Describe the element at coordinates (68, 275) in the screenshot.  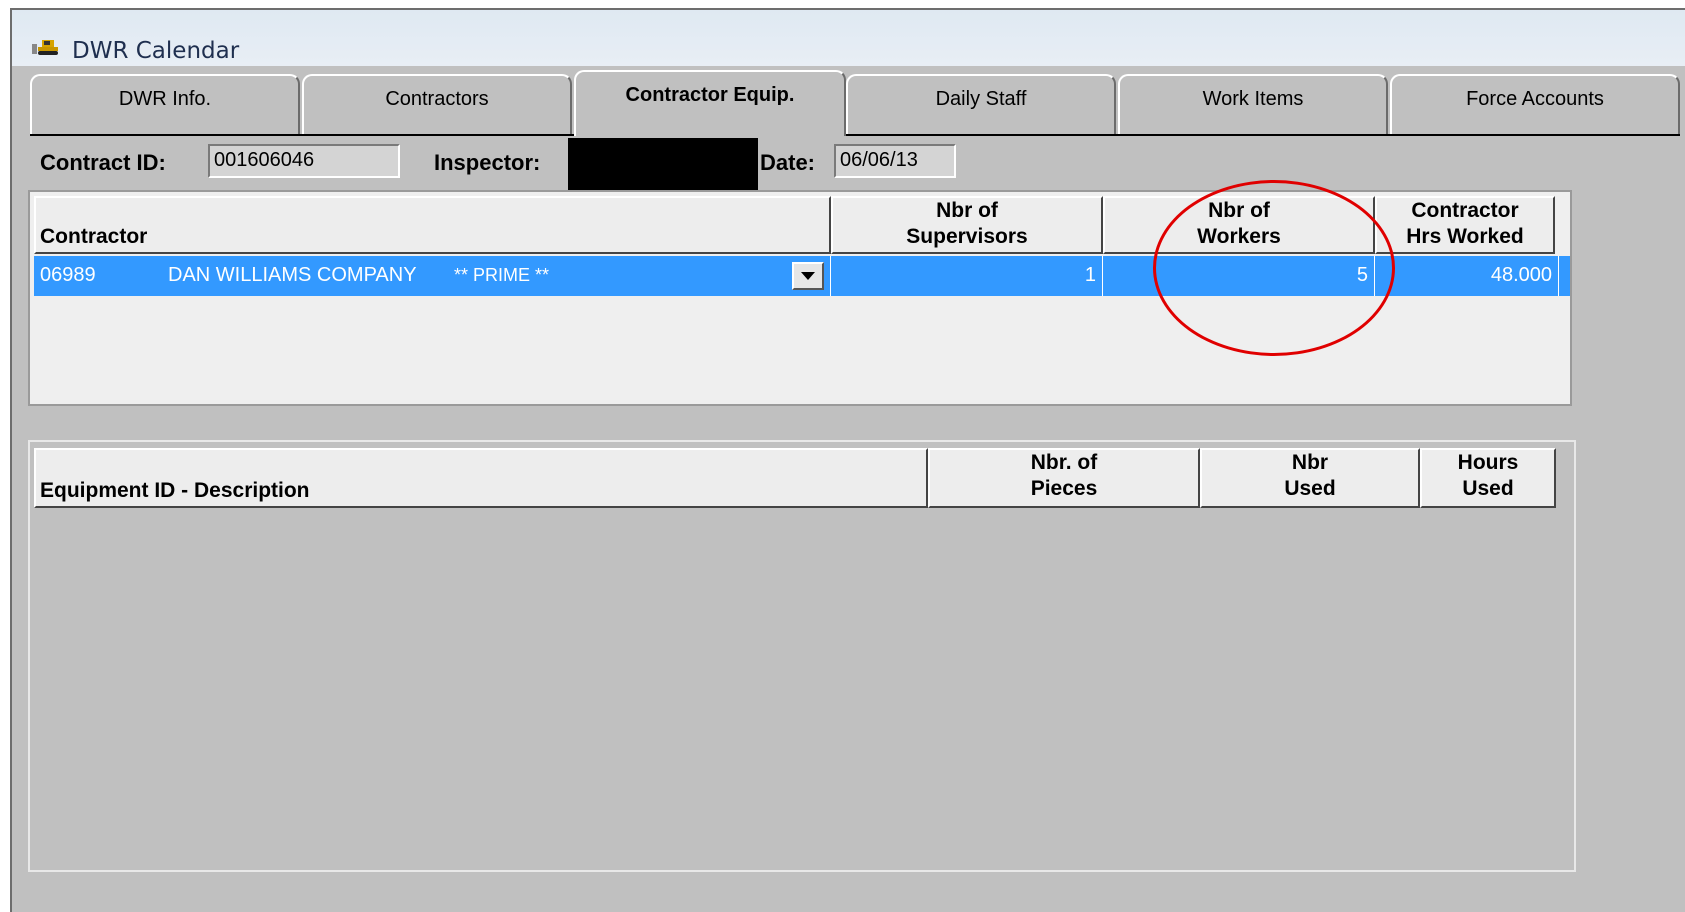
I see `contractor-code: 06989` at that location.